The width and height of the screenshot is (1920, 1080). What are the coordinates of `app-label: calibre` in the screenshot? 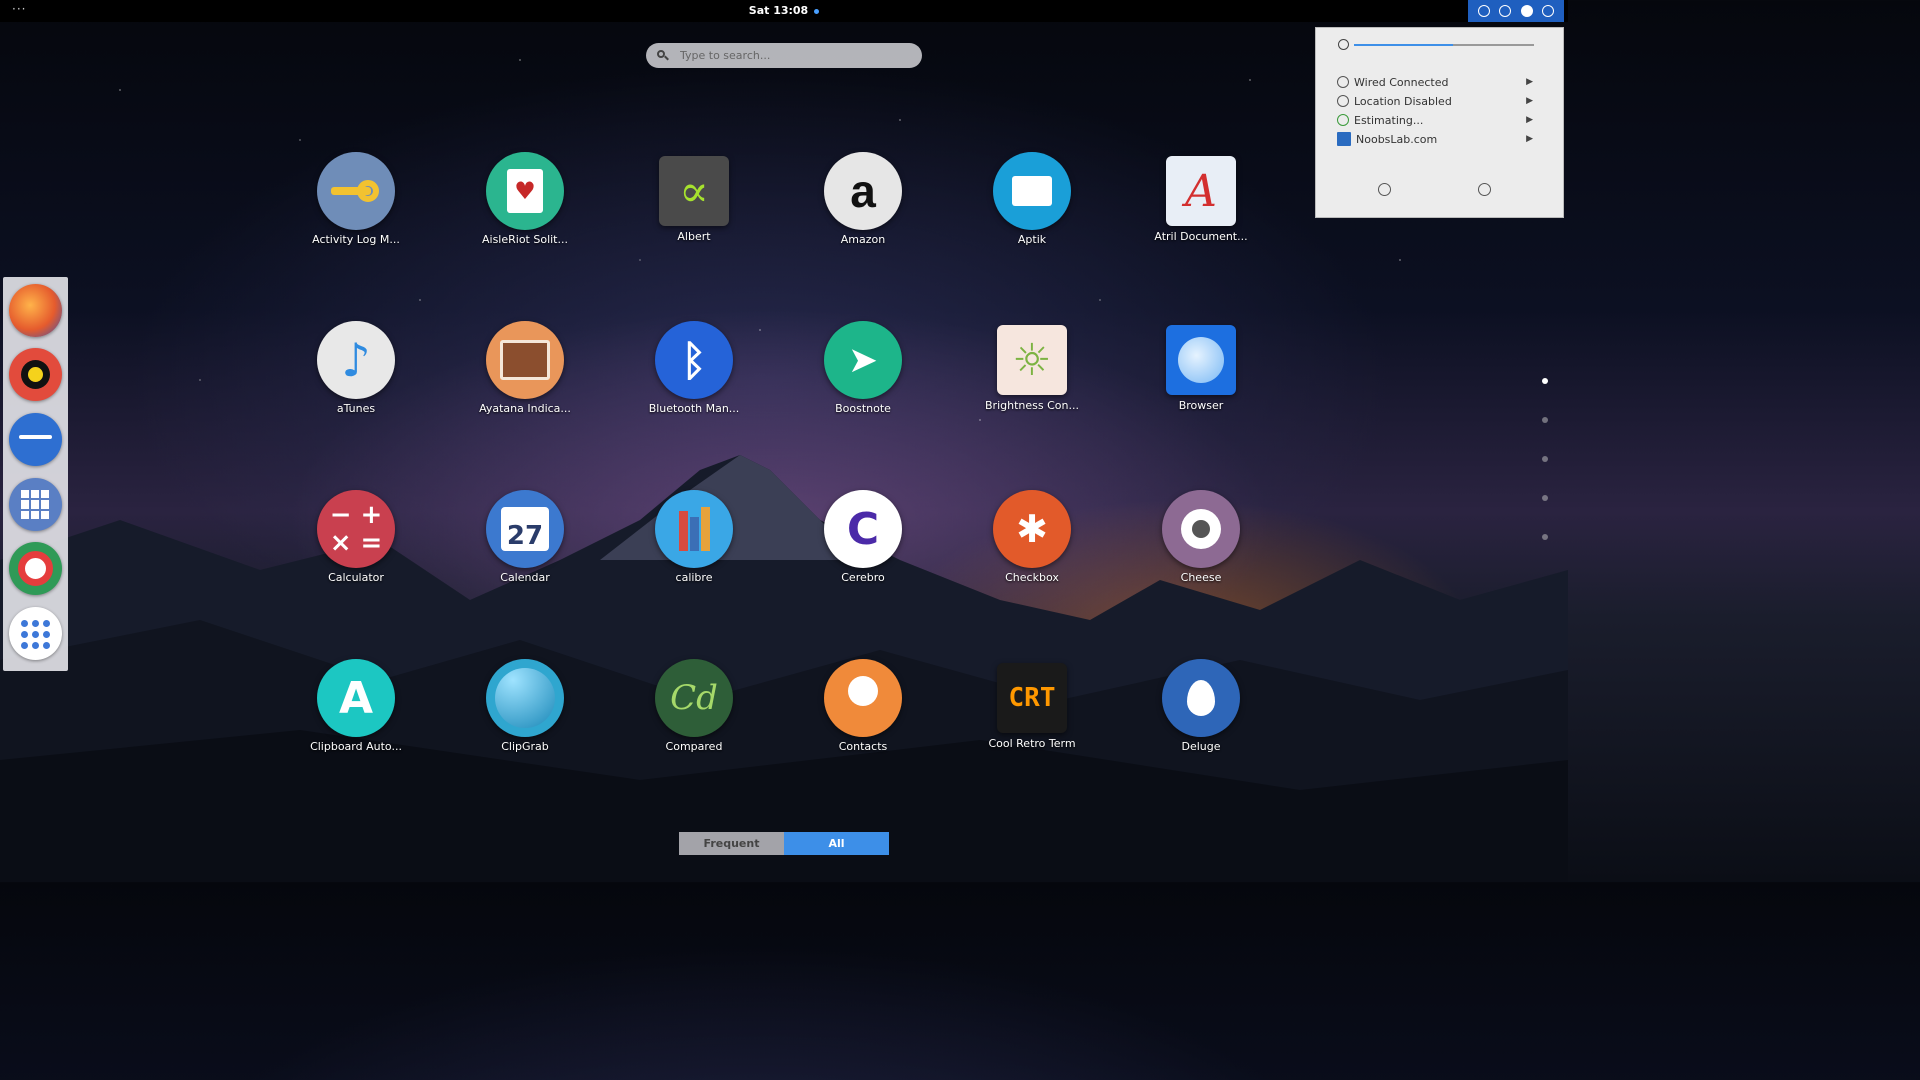 It's located at (694, 577).